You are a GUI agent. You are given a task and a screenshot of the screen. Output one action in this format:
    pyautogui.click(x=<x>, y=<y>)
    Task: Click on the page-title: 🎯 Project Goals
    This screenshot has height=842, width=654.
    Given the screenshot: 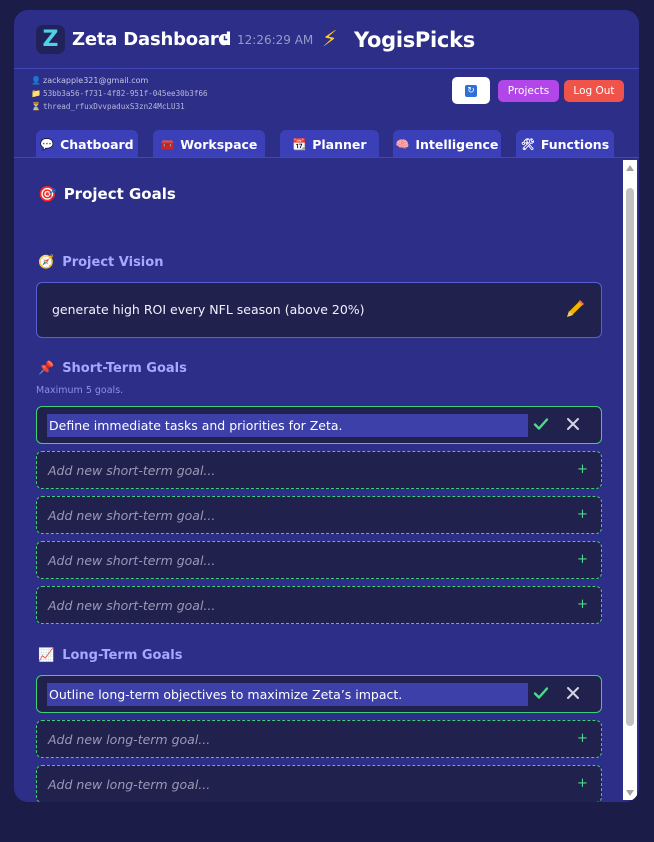 What is the action you would take?
    pyautogui.click(x=107, y=194)
    